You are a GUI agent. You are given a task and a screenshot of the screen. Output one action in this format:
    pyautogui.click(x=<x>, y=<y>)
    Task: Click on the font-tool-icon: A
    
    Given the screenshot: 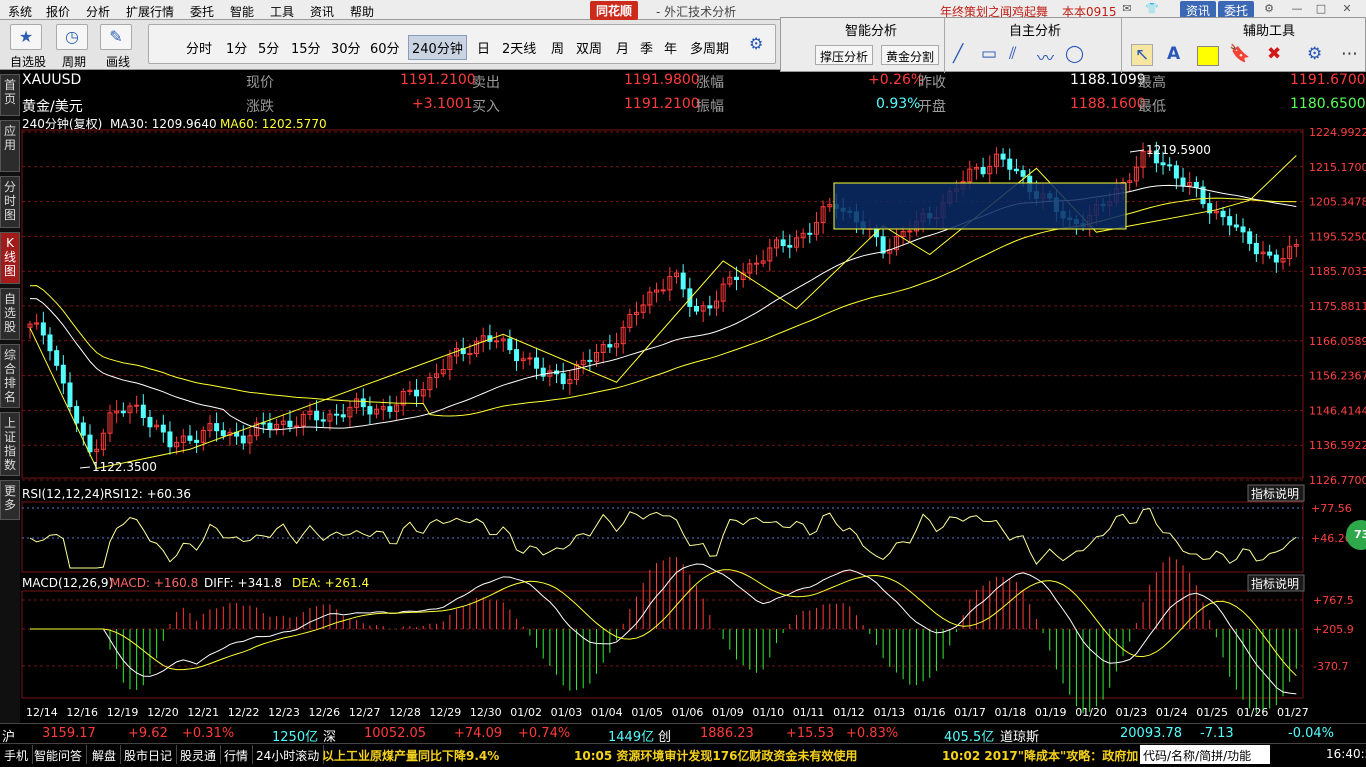 What is the action you would take?
    pyautogui.click(x=1173, y=54)
    